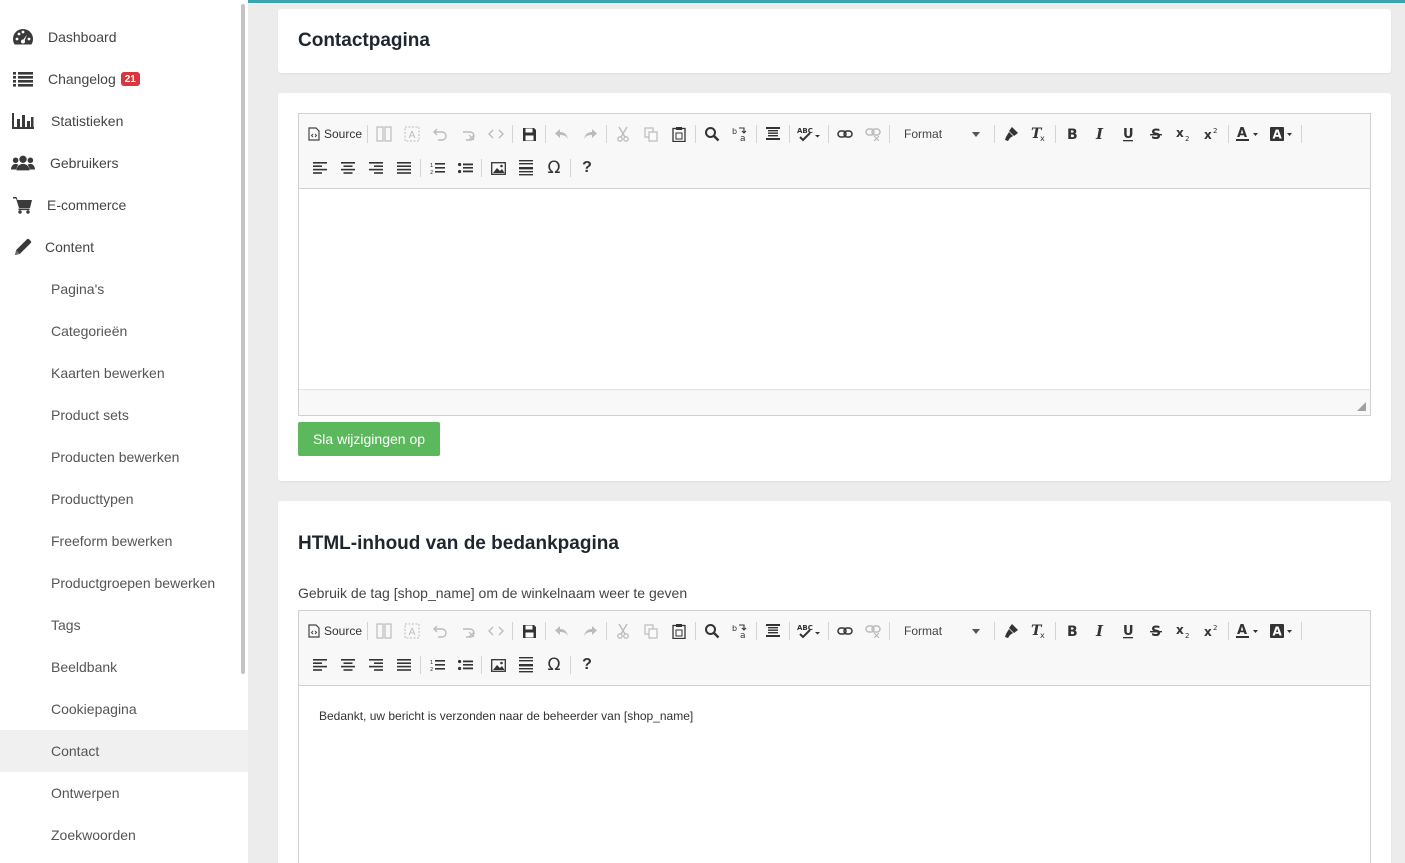  What do you see at coordinates (124, 541) in the screenshot?
I see `sidebar-subitem-freeform-bewerken: Freeform bewerken` at bounding box center [124, 541].